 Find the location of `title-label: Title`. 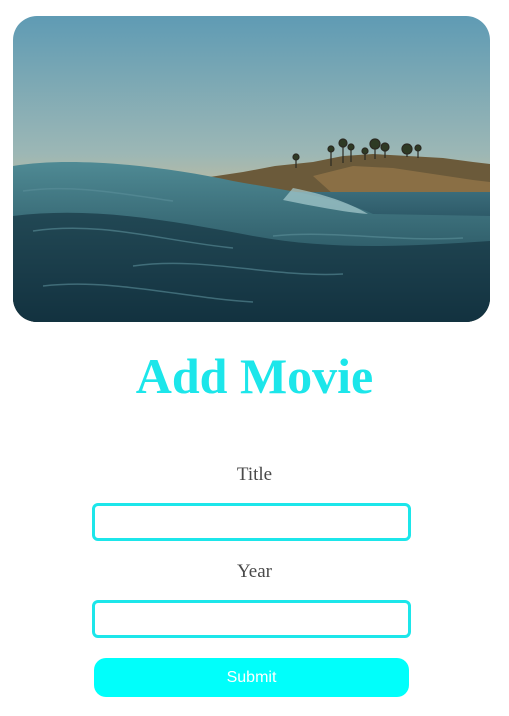

title-label: Title is located at coordinates (254, 474).